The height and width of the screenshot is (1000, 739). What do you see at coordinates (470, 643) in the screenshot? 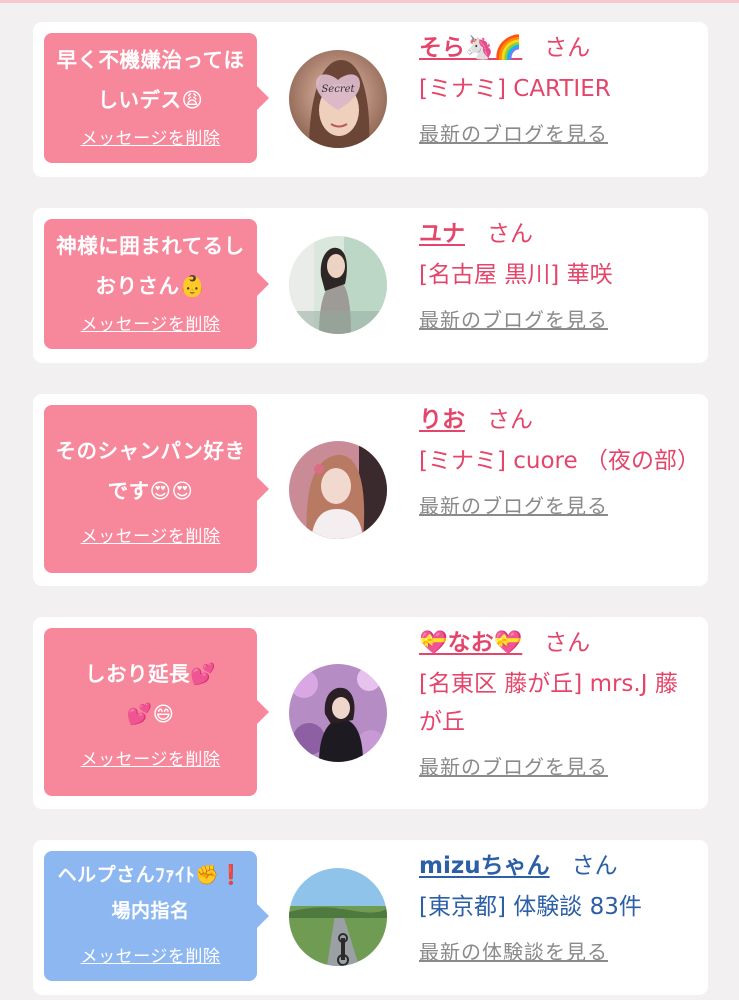
I see `sender-name-link: 💝なお💝` at bounding box center [470, 643].